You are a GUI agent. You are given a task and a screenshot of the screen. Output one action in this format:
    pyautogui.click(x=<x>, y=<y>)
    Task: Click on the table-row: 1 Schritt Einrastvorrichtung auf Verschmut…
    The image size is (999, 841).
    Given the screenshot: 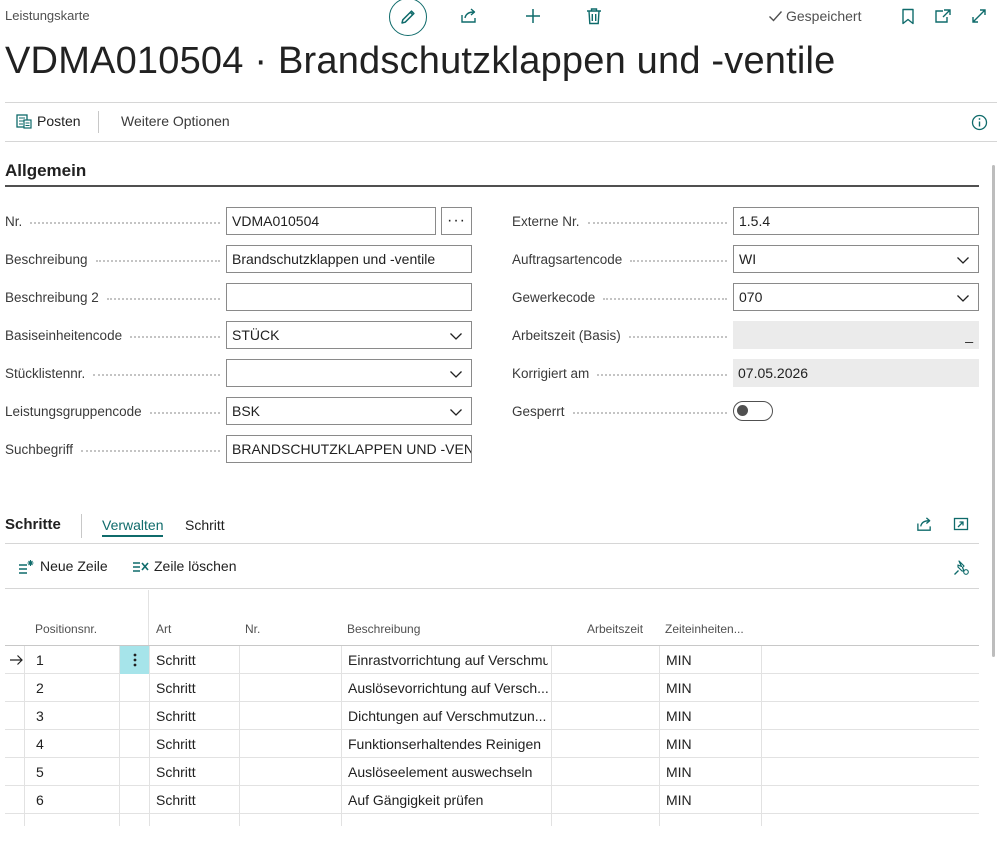 What is the action you would take?
    pyautogui.click(x=492, y=660)
    